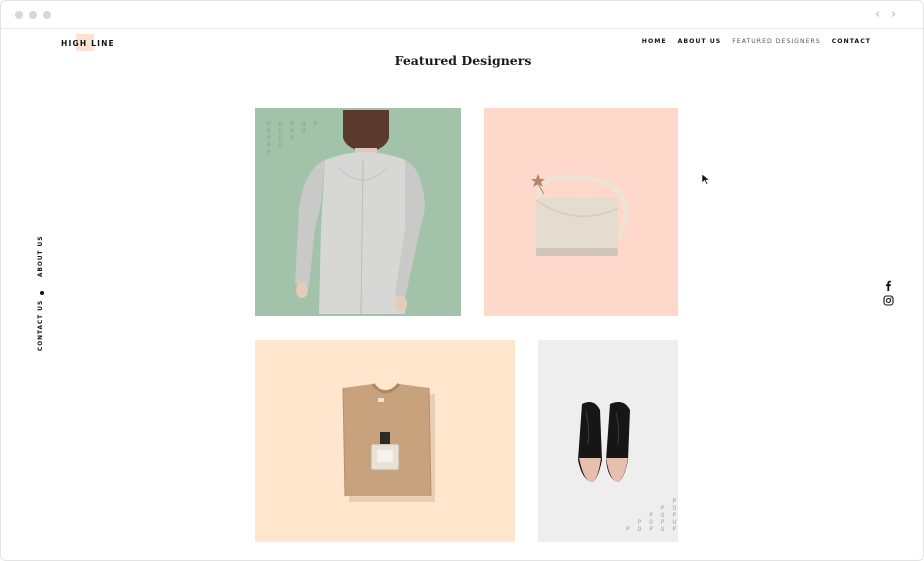 Image resolution: width=924 pixels, height=561 pixels. What do you see at coordinates (654, 41) in the screenshot?
I see `nav-home: HOME` at bounding box center [654, 41].